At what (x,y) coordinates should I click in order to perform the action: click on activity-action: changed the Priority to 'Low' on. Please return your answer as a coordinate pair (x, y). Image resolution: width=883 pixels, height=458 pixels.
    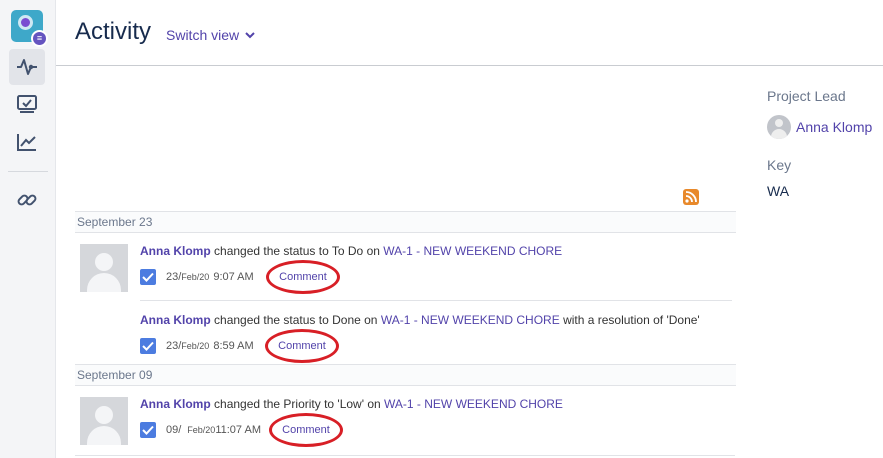
    Looking at the image, I should click on (297, 404).